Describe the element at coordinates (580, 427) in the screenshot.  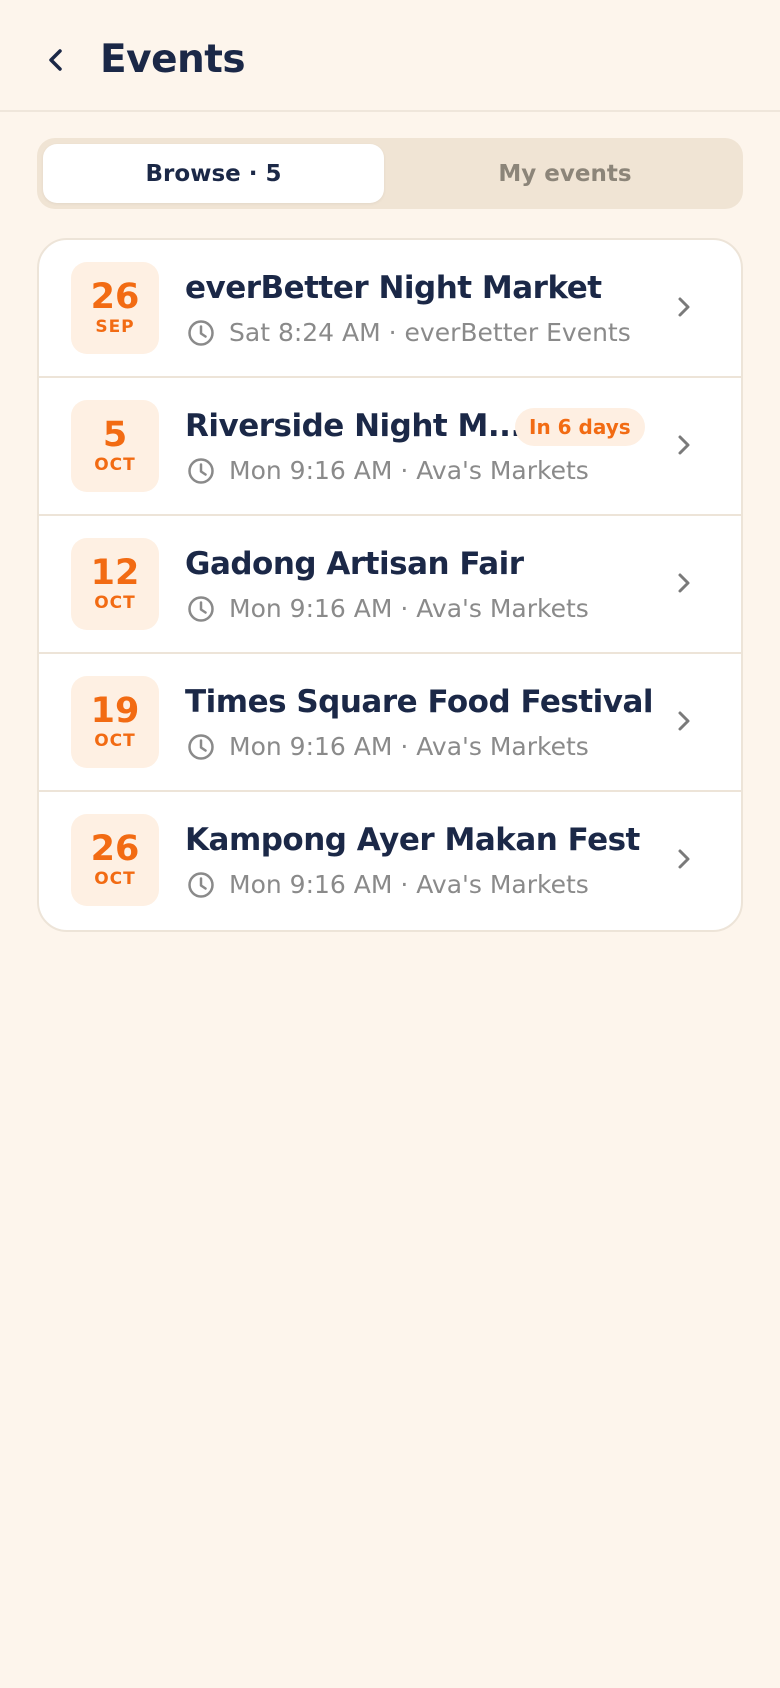
I see `status-badge: In 6 days` at that location.